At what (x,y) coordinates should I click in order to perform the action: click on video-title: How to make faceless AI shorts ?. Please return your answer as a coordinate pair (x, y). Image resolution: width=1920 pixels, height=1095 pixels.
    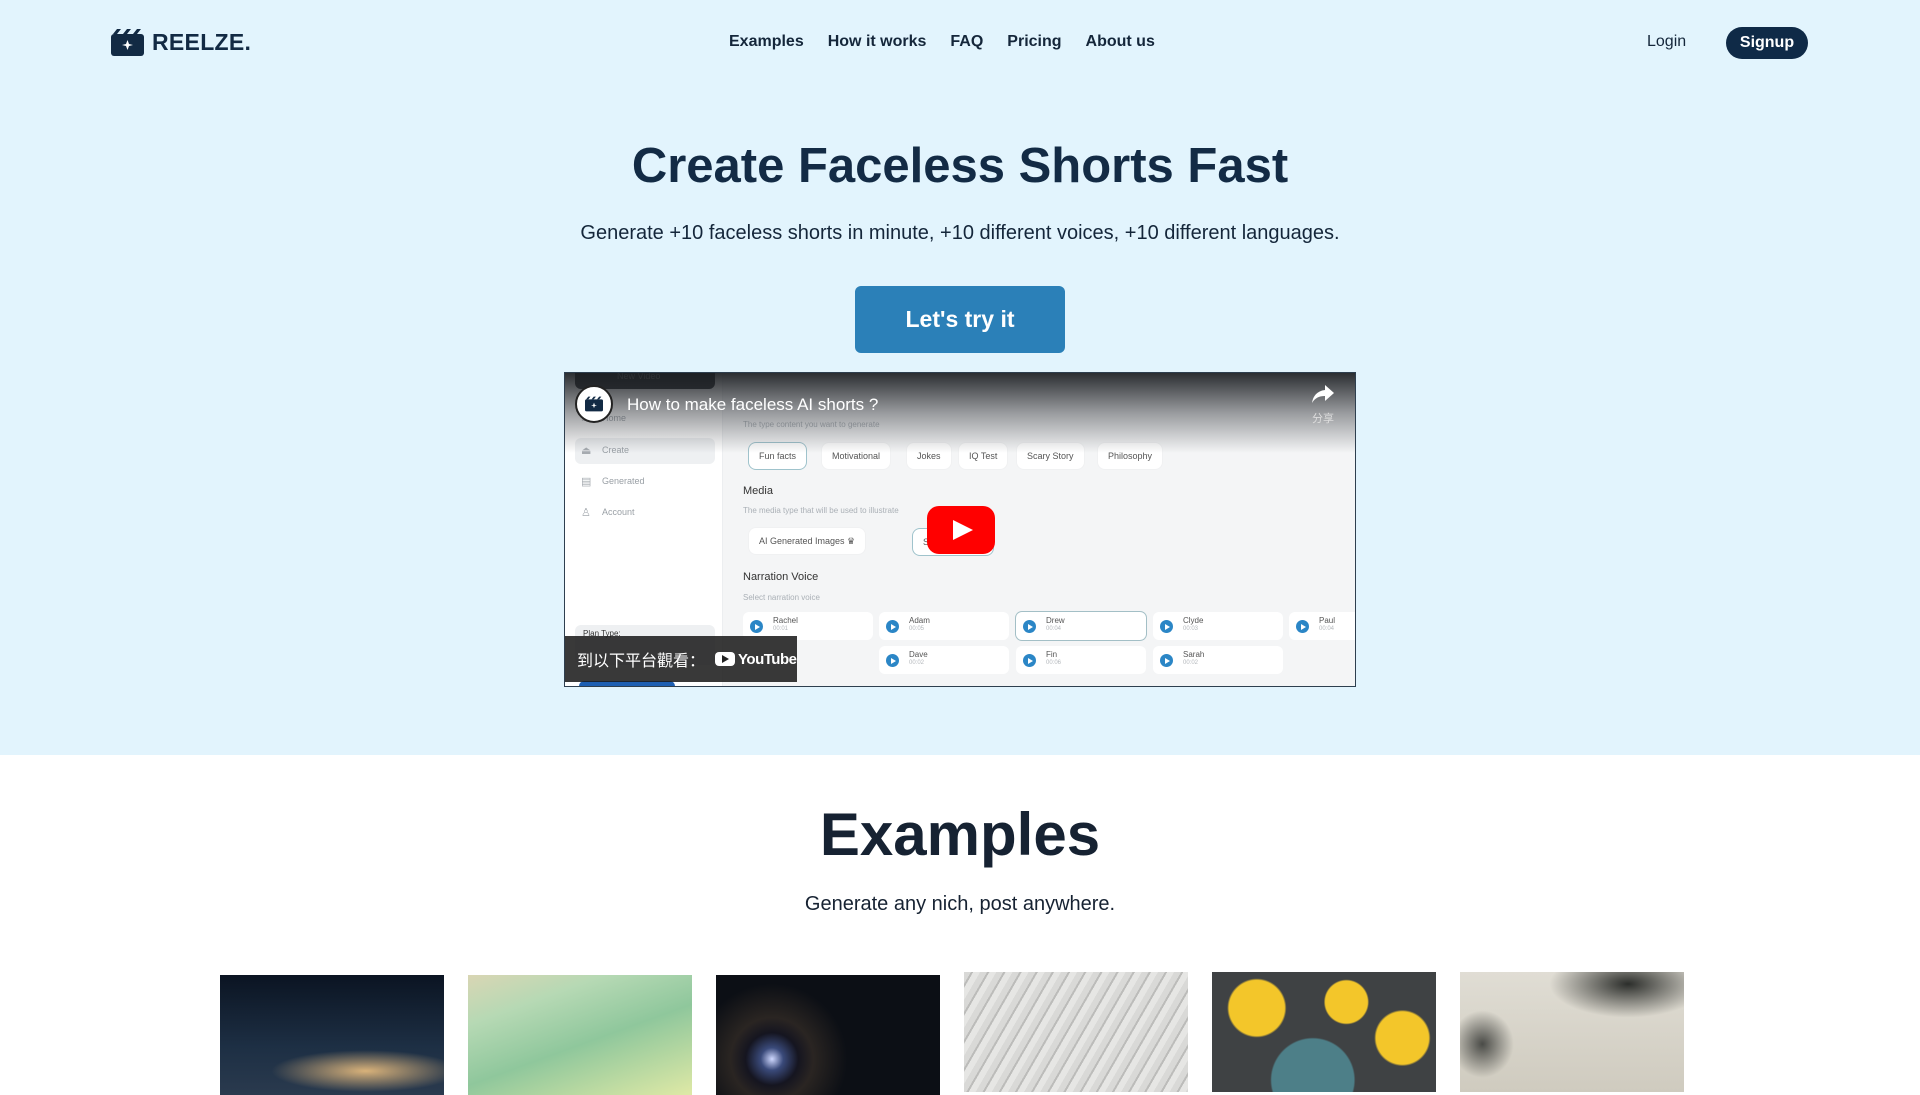
    Looking at the image, I should click on (752, 405).